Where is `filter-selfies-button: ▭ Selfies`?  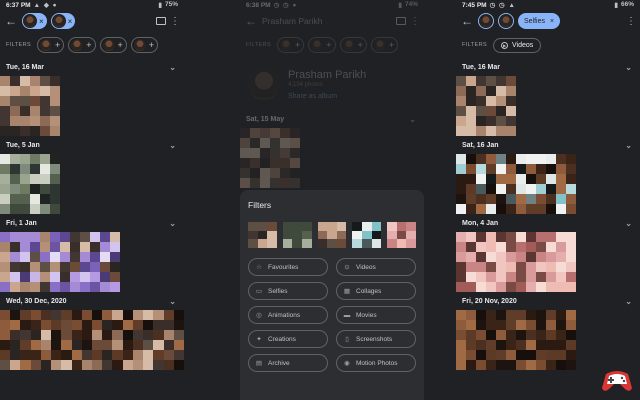
filter-selfies-button: ▭ Selfies is located at coordinates (288, 291).